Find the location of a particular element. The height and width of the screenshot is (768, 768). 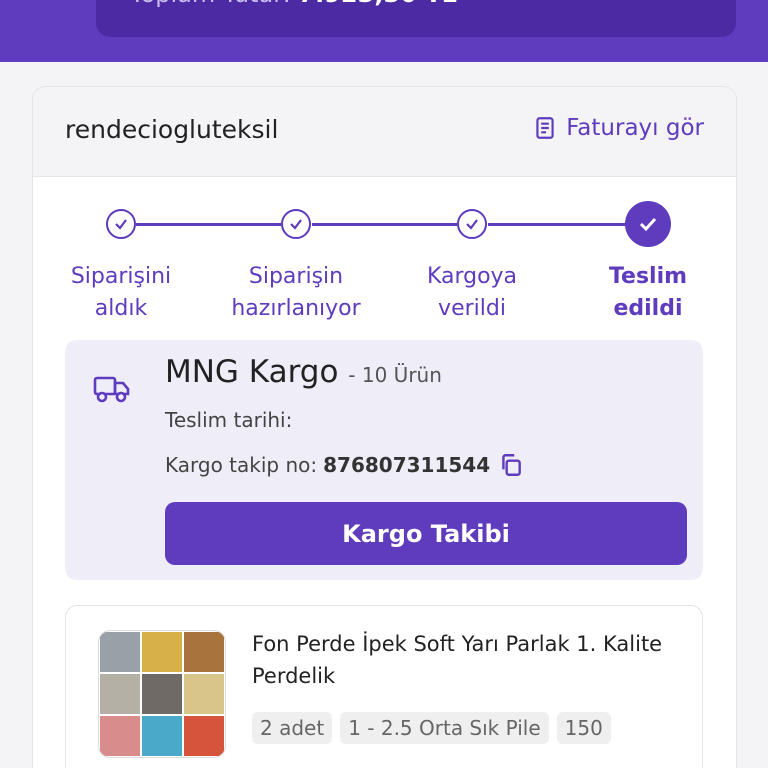

shipment-item-count: - 10 Ürün is located at coordinates (395, 375).